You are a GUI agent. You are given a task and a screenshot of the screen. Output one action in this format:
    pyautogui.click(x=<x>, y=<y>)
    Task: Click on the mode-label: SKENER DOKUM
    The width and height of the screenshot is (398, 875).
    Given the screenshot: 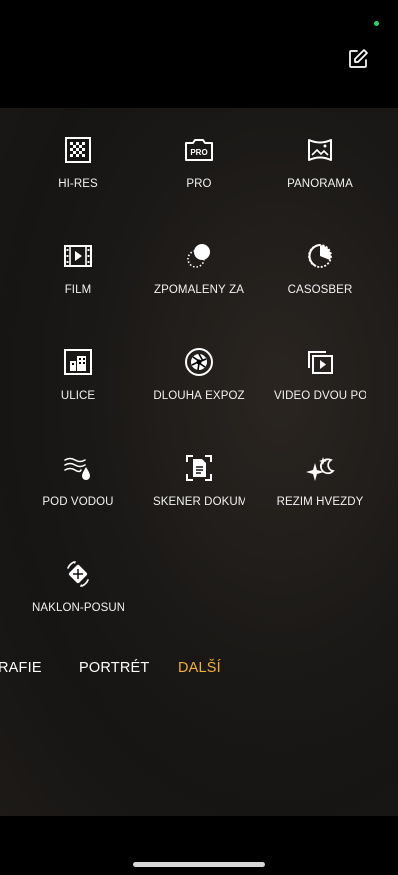 What is the action you would take?
    pyautogui.click(x=199, y=502)
    